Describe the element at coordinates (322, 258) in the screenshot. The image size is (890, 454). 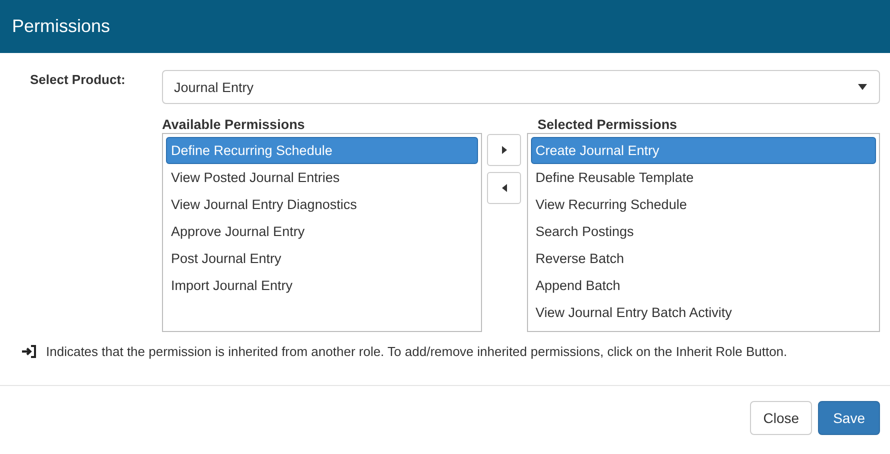
I see `permission-item: Post Journal Entry` at that location.